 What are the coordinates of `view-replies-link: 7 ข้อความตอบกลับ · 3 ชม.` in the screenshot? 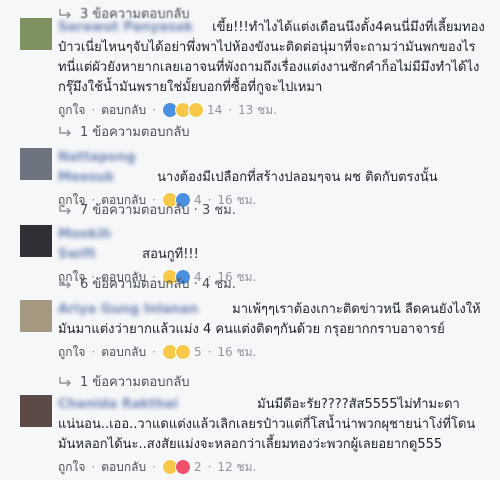 It's located at (147, 209).